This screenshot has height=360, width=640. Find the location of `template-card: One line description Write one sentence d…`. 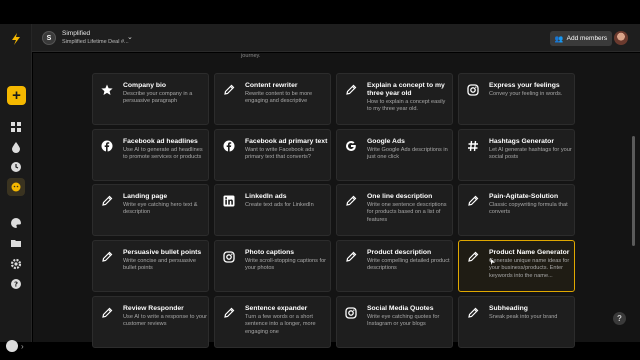

template-card: One line description Write one sentence d… is located at coordinates (394, 210).